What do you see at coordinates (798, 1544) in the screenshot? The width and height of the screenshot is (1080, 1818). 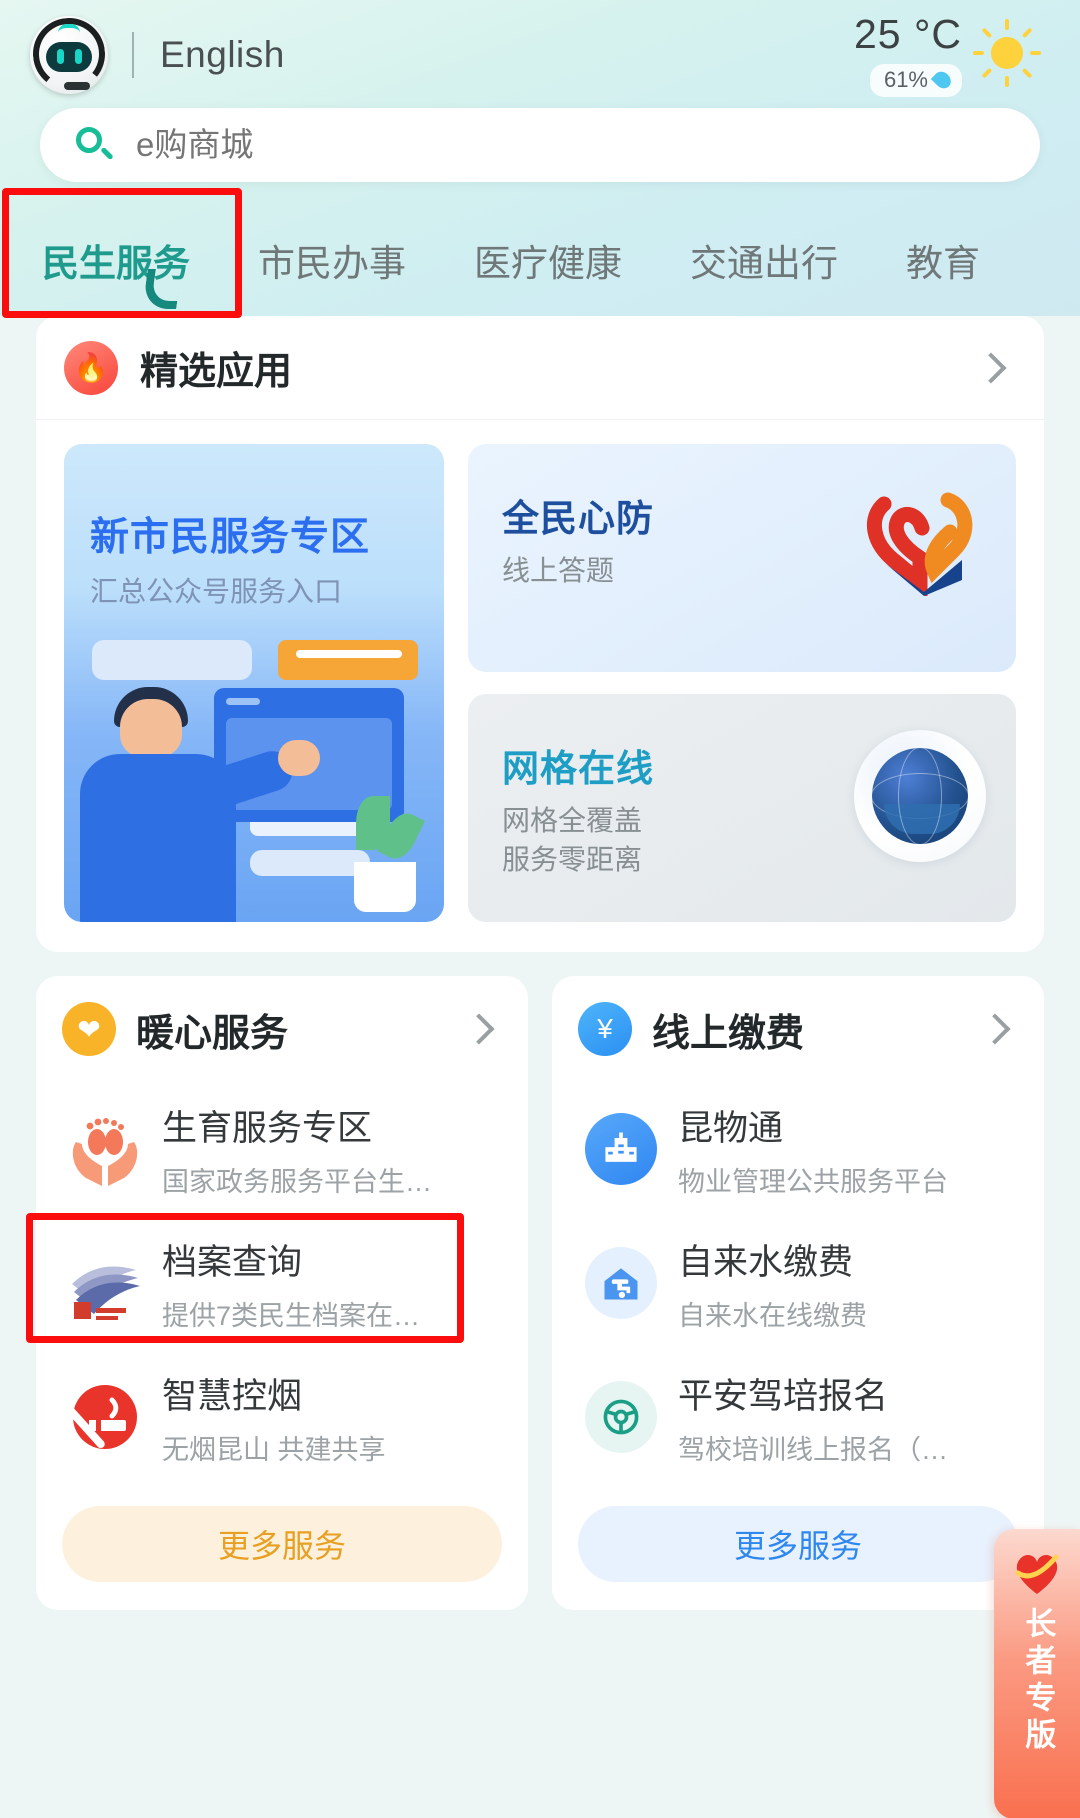 I see `online-payment-more-button: 更多服务` at bounding box center [798, 1544].